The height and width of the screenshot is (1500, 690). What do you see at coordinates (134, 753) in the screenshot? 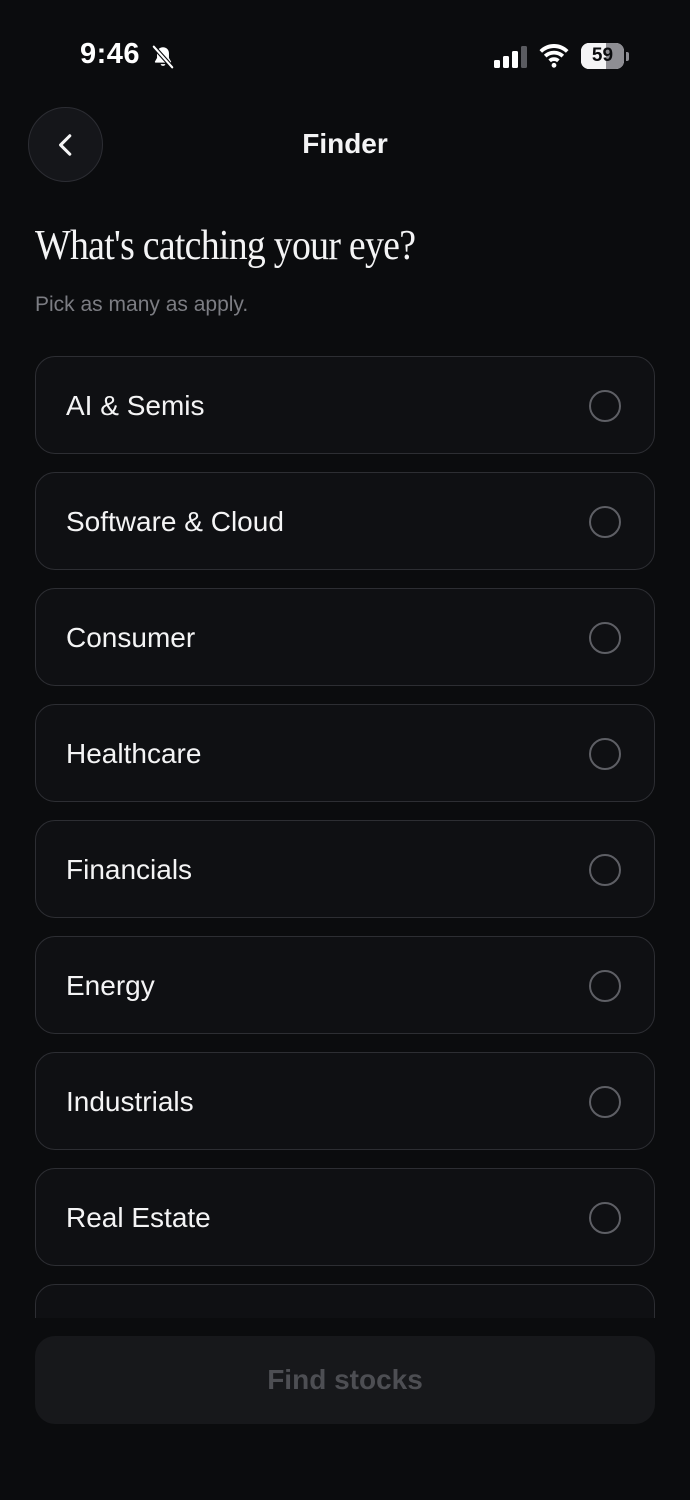
I see `option-label: Healthcare` at bounding box center [134, 753].